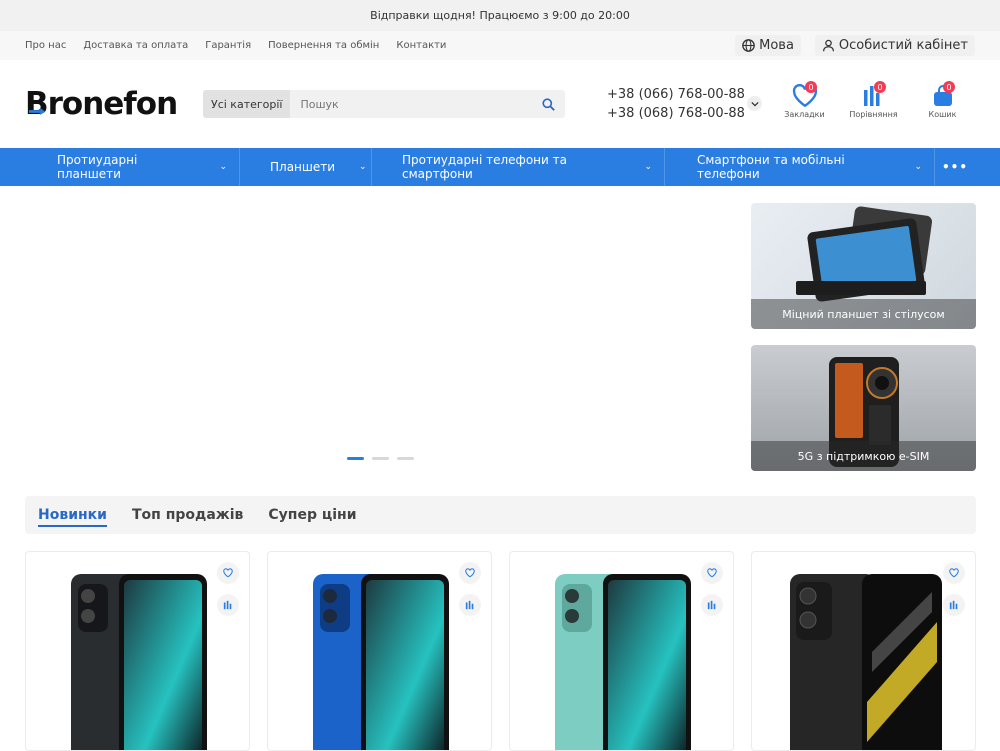 The height and width of the screenshot is (751, 1000). Describe the element at coordinates (45, 45) in the screenshot. I see `link-about: Про нас` at that location.